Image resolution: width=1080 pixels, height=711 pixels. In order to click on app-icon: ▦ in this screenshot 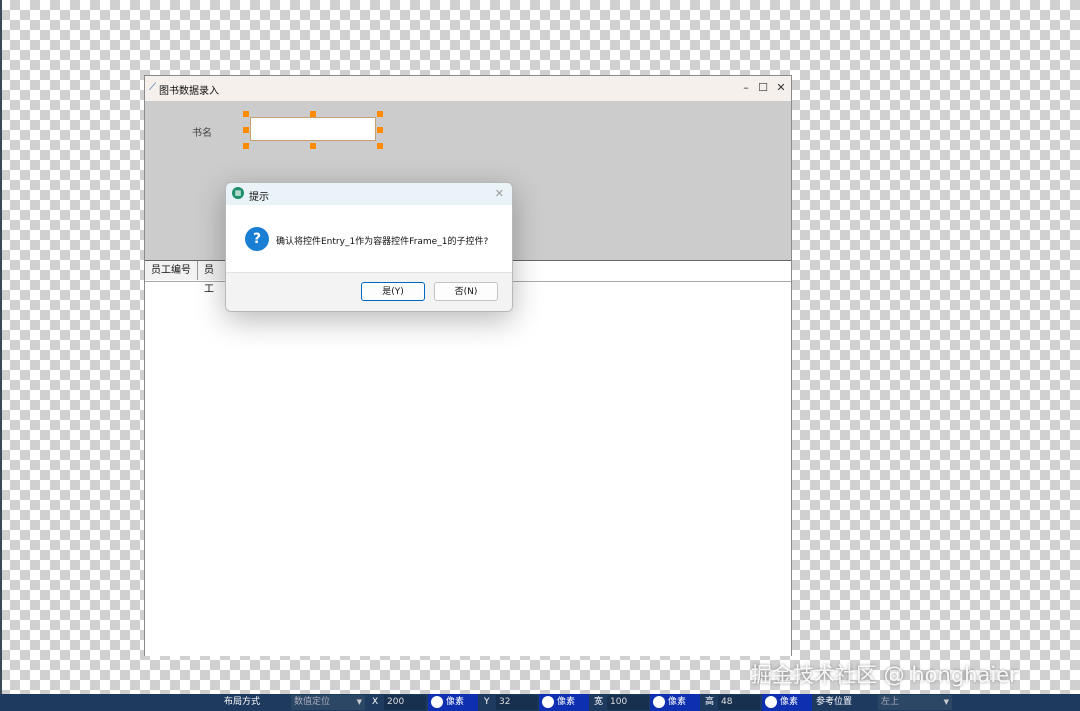, I will do `click(238, 193)`.